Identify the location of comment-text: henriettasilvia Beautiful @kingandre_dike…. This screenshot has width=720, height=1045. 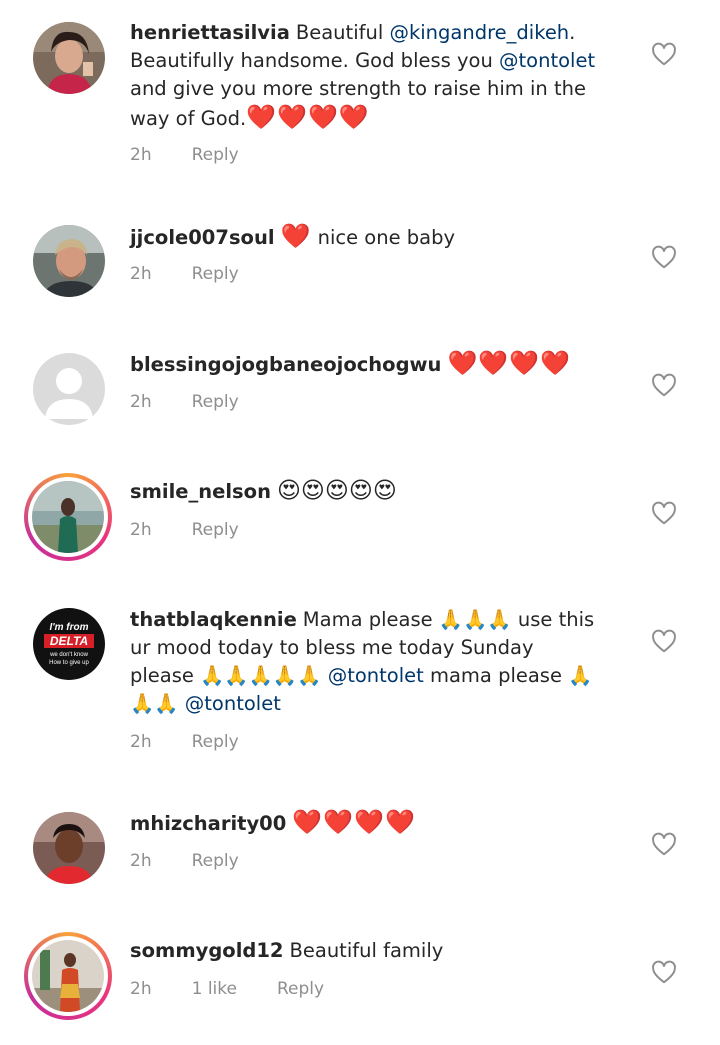
(363, 76).